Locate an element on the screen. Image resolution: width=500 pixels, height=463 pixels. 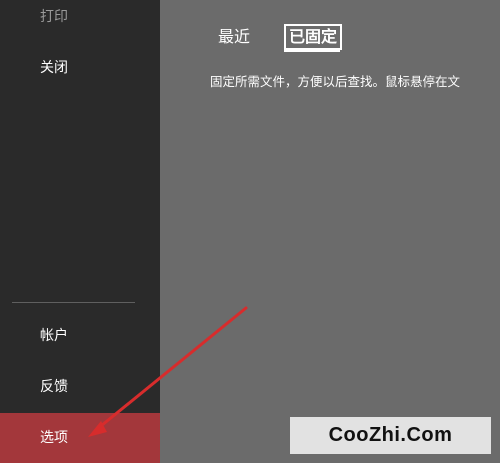
tab-pinned: 已固定 is located at coordinates (313, 37).